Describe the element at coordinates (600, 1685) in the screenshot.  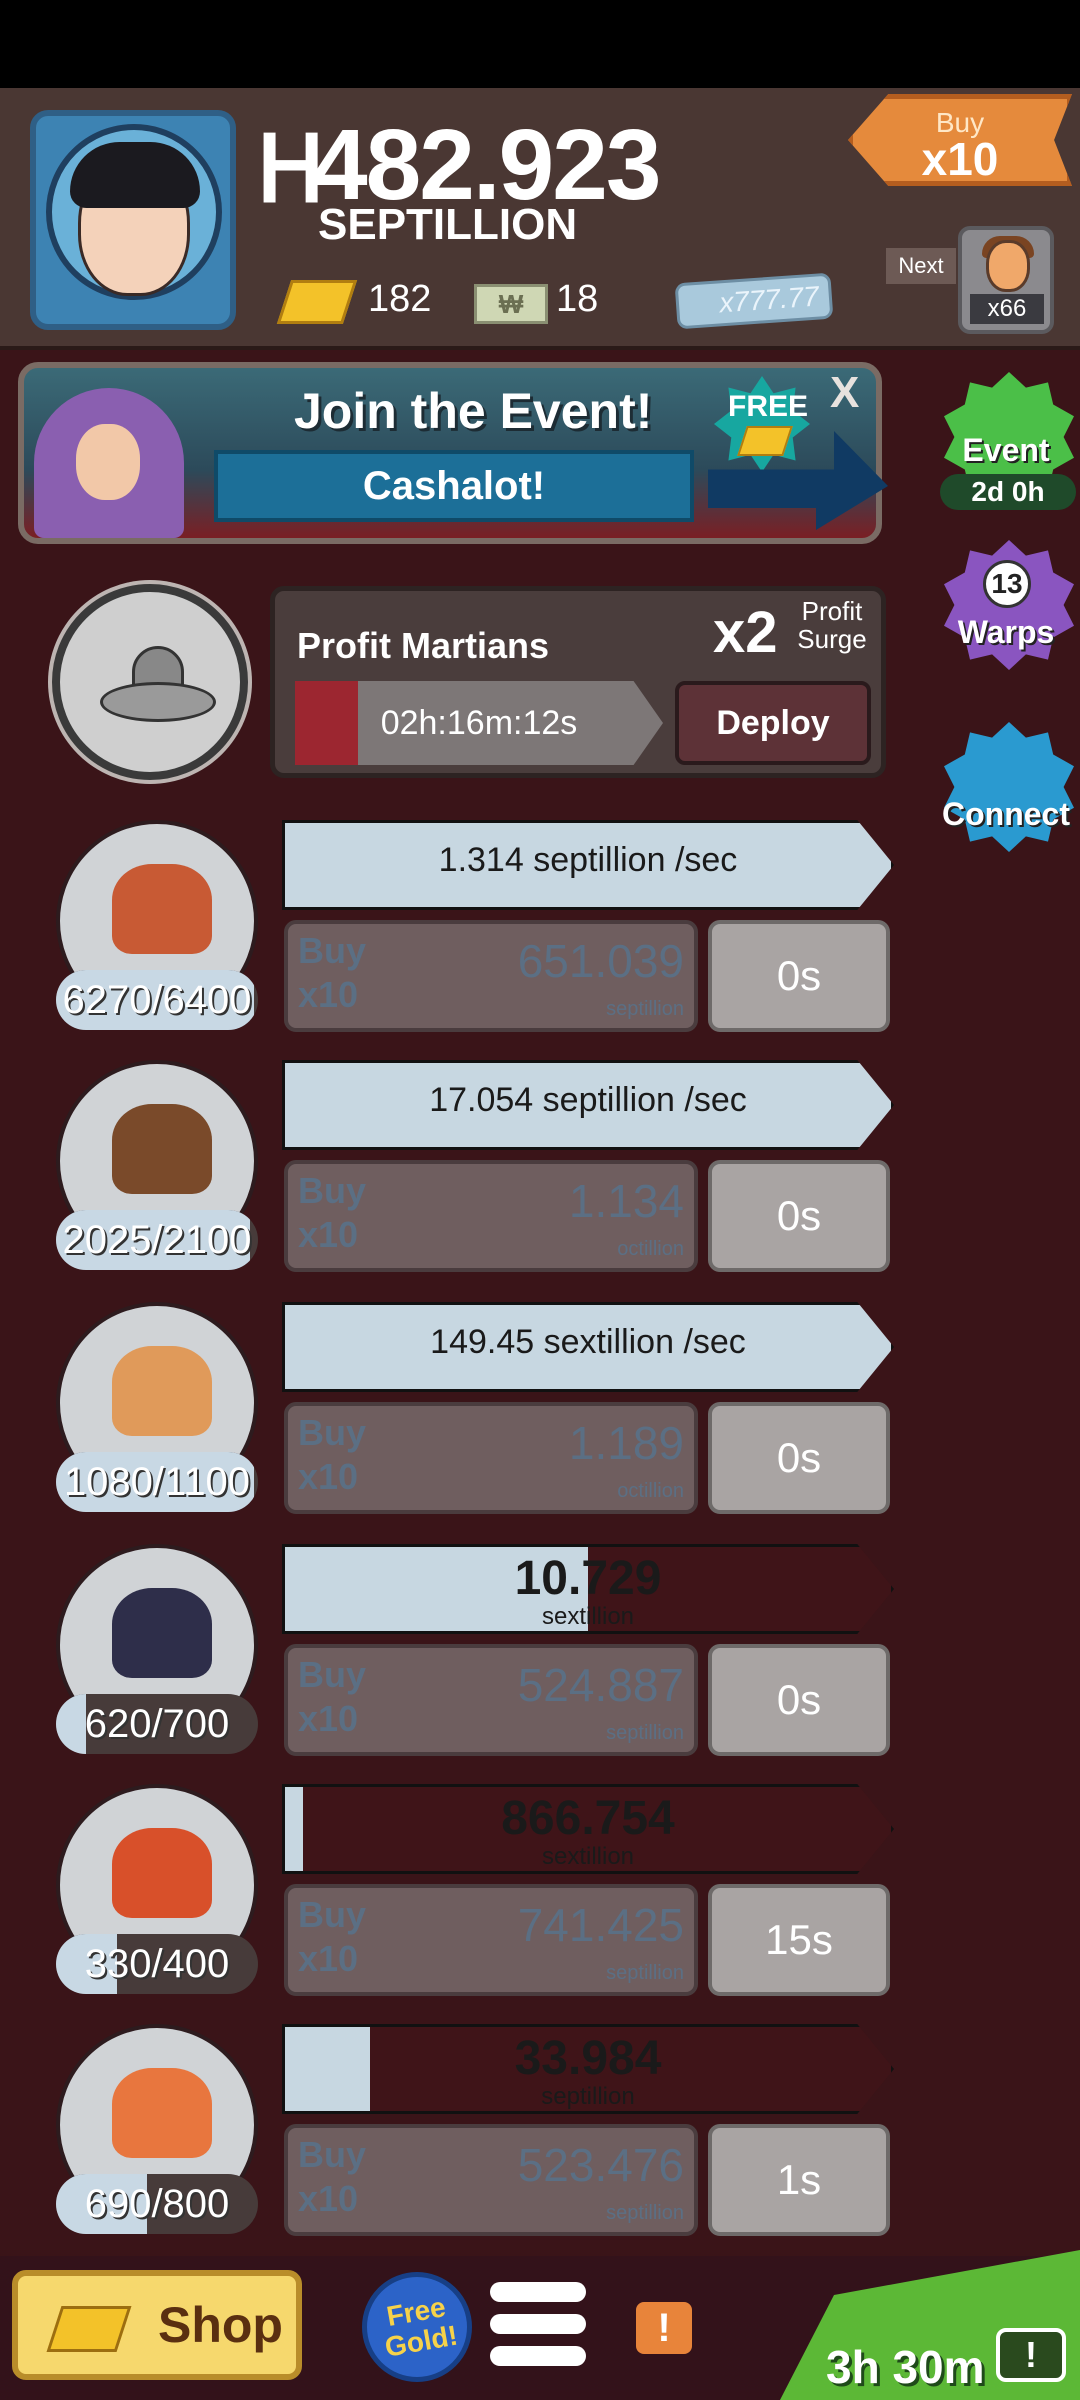
I see `buy-cost: 524.887` at that location.